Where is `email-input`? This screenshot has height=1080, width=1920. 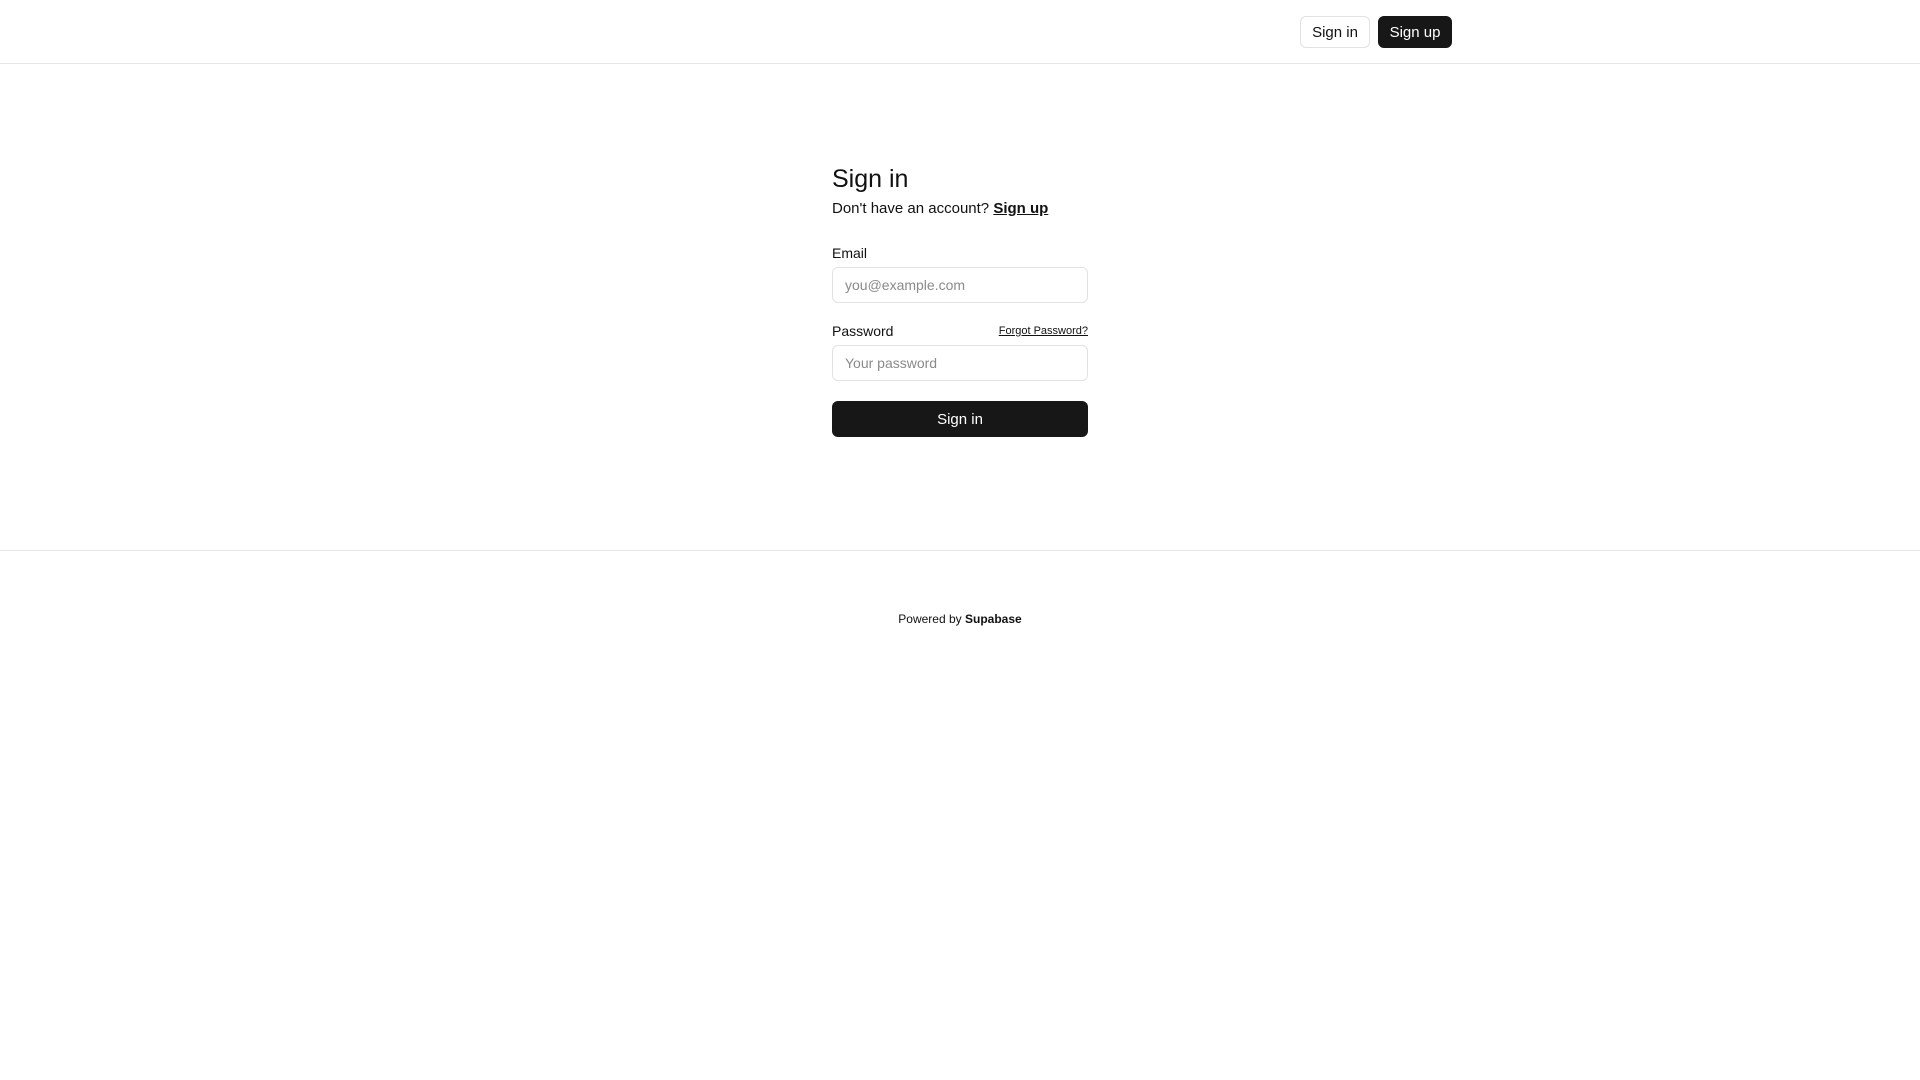 email-input is located at coordinates (960, 285).